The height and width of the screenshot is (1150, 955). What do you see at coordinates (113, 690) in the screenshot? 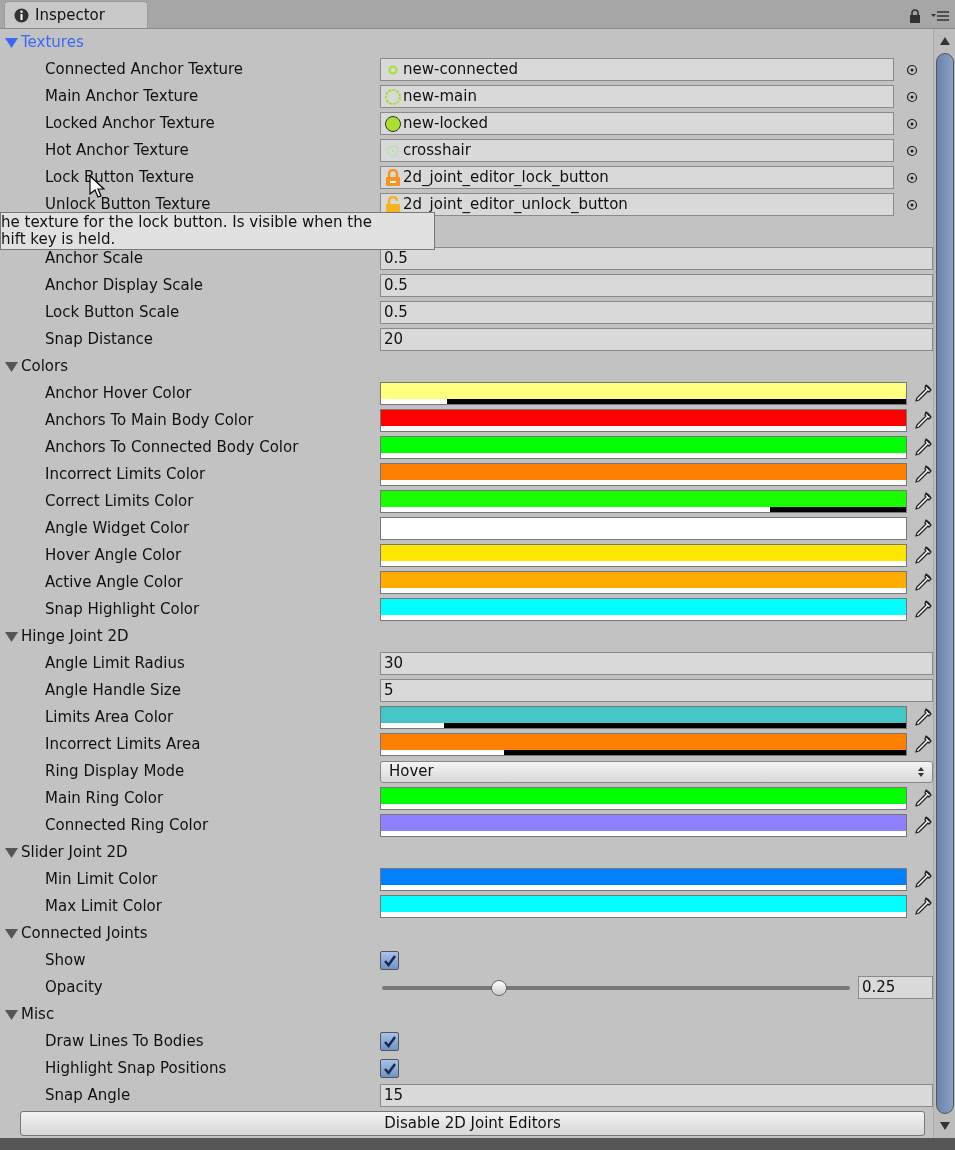
I see `field-label: Angle Handle Size` at bounding box center [113, 690].